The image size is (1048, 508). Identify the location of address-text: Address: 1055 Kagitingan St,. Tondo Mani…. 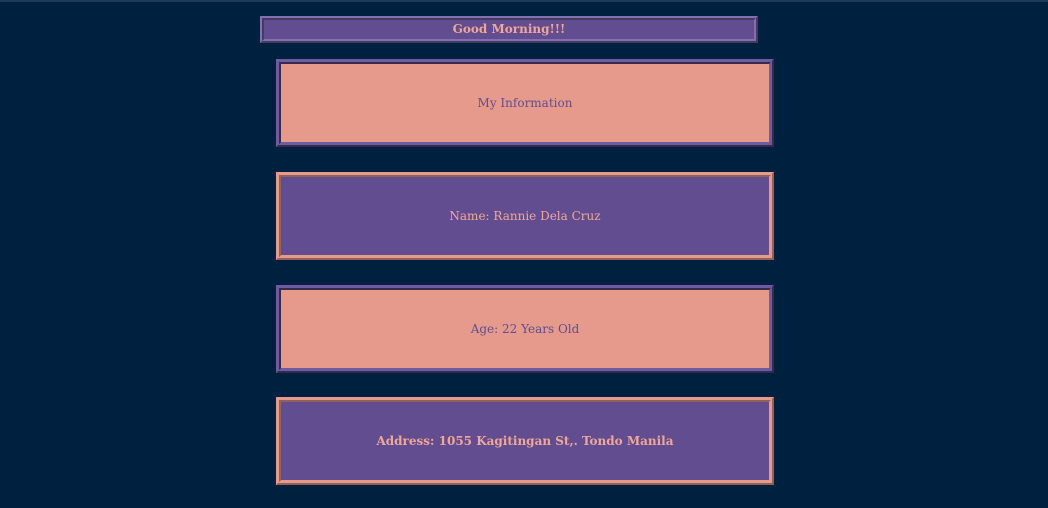
(525, 441).